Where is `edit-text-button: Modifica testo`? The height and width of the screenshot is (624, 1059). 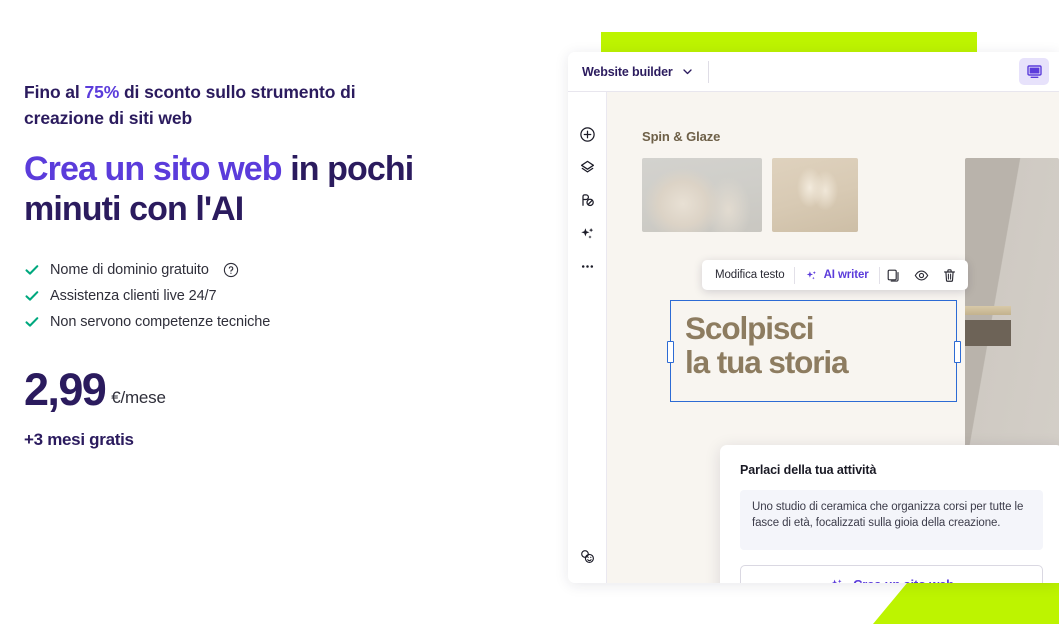 edit-text-button: Modifica testo is located at coordinates (750, 275).